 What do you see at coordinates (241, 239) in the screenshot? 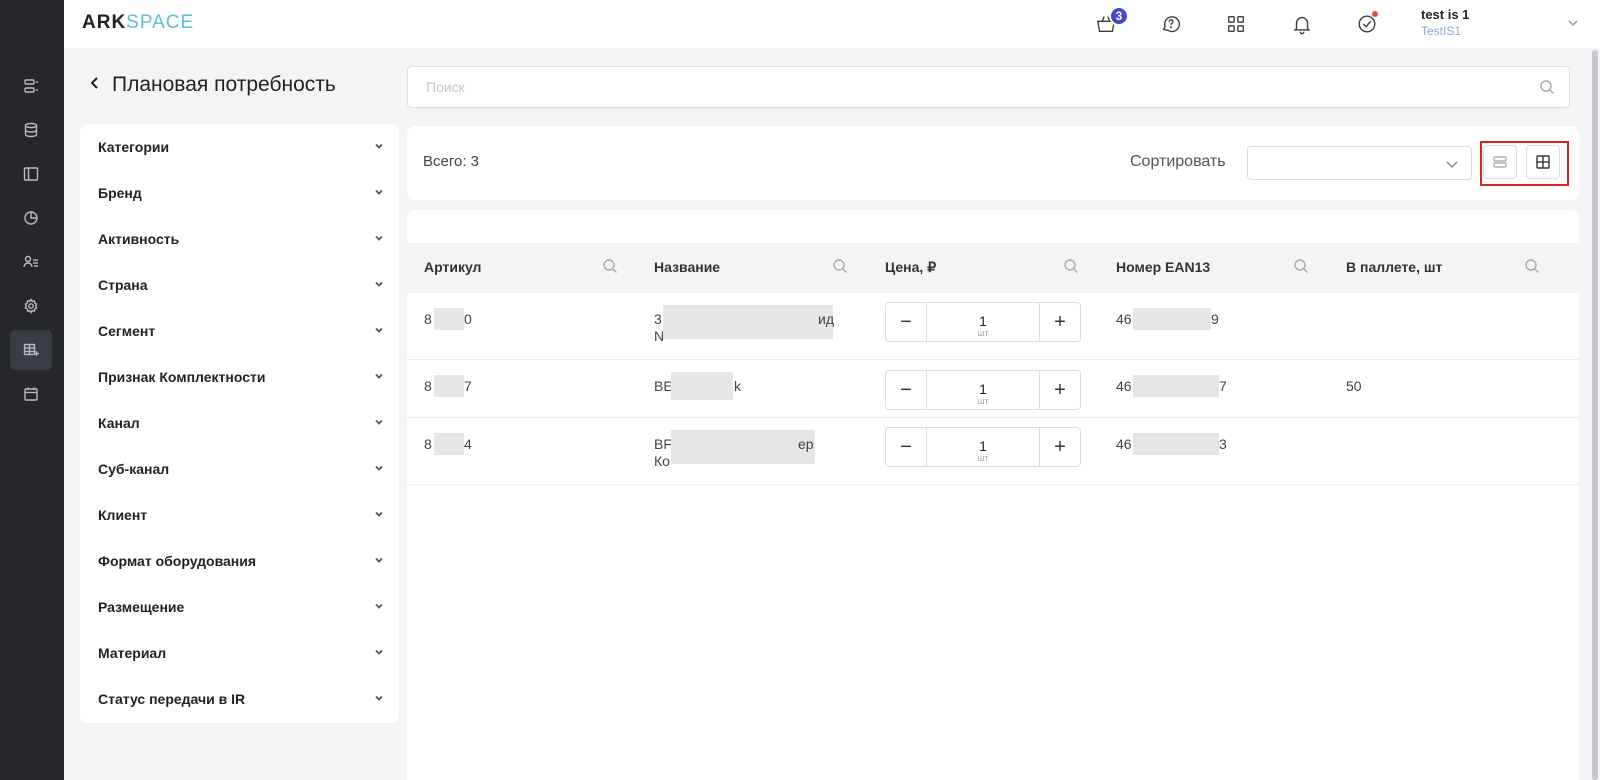
I see `filter-activity: Активность` at bounding box center [241, 239].